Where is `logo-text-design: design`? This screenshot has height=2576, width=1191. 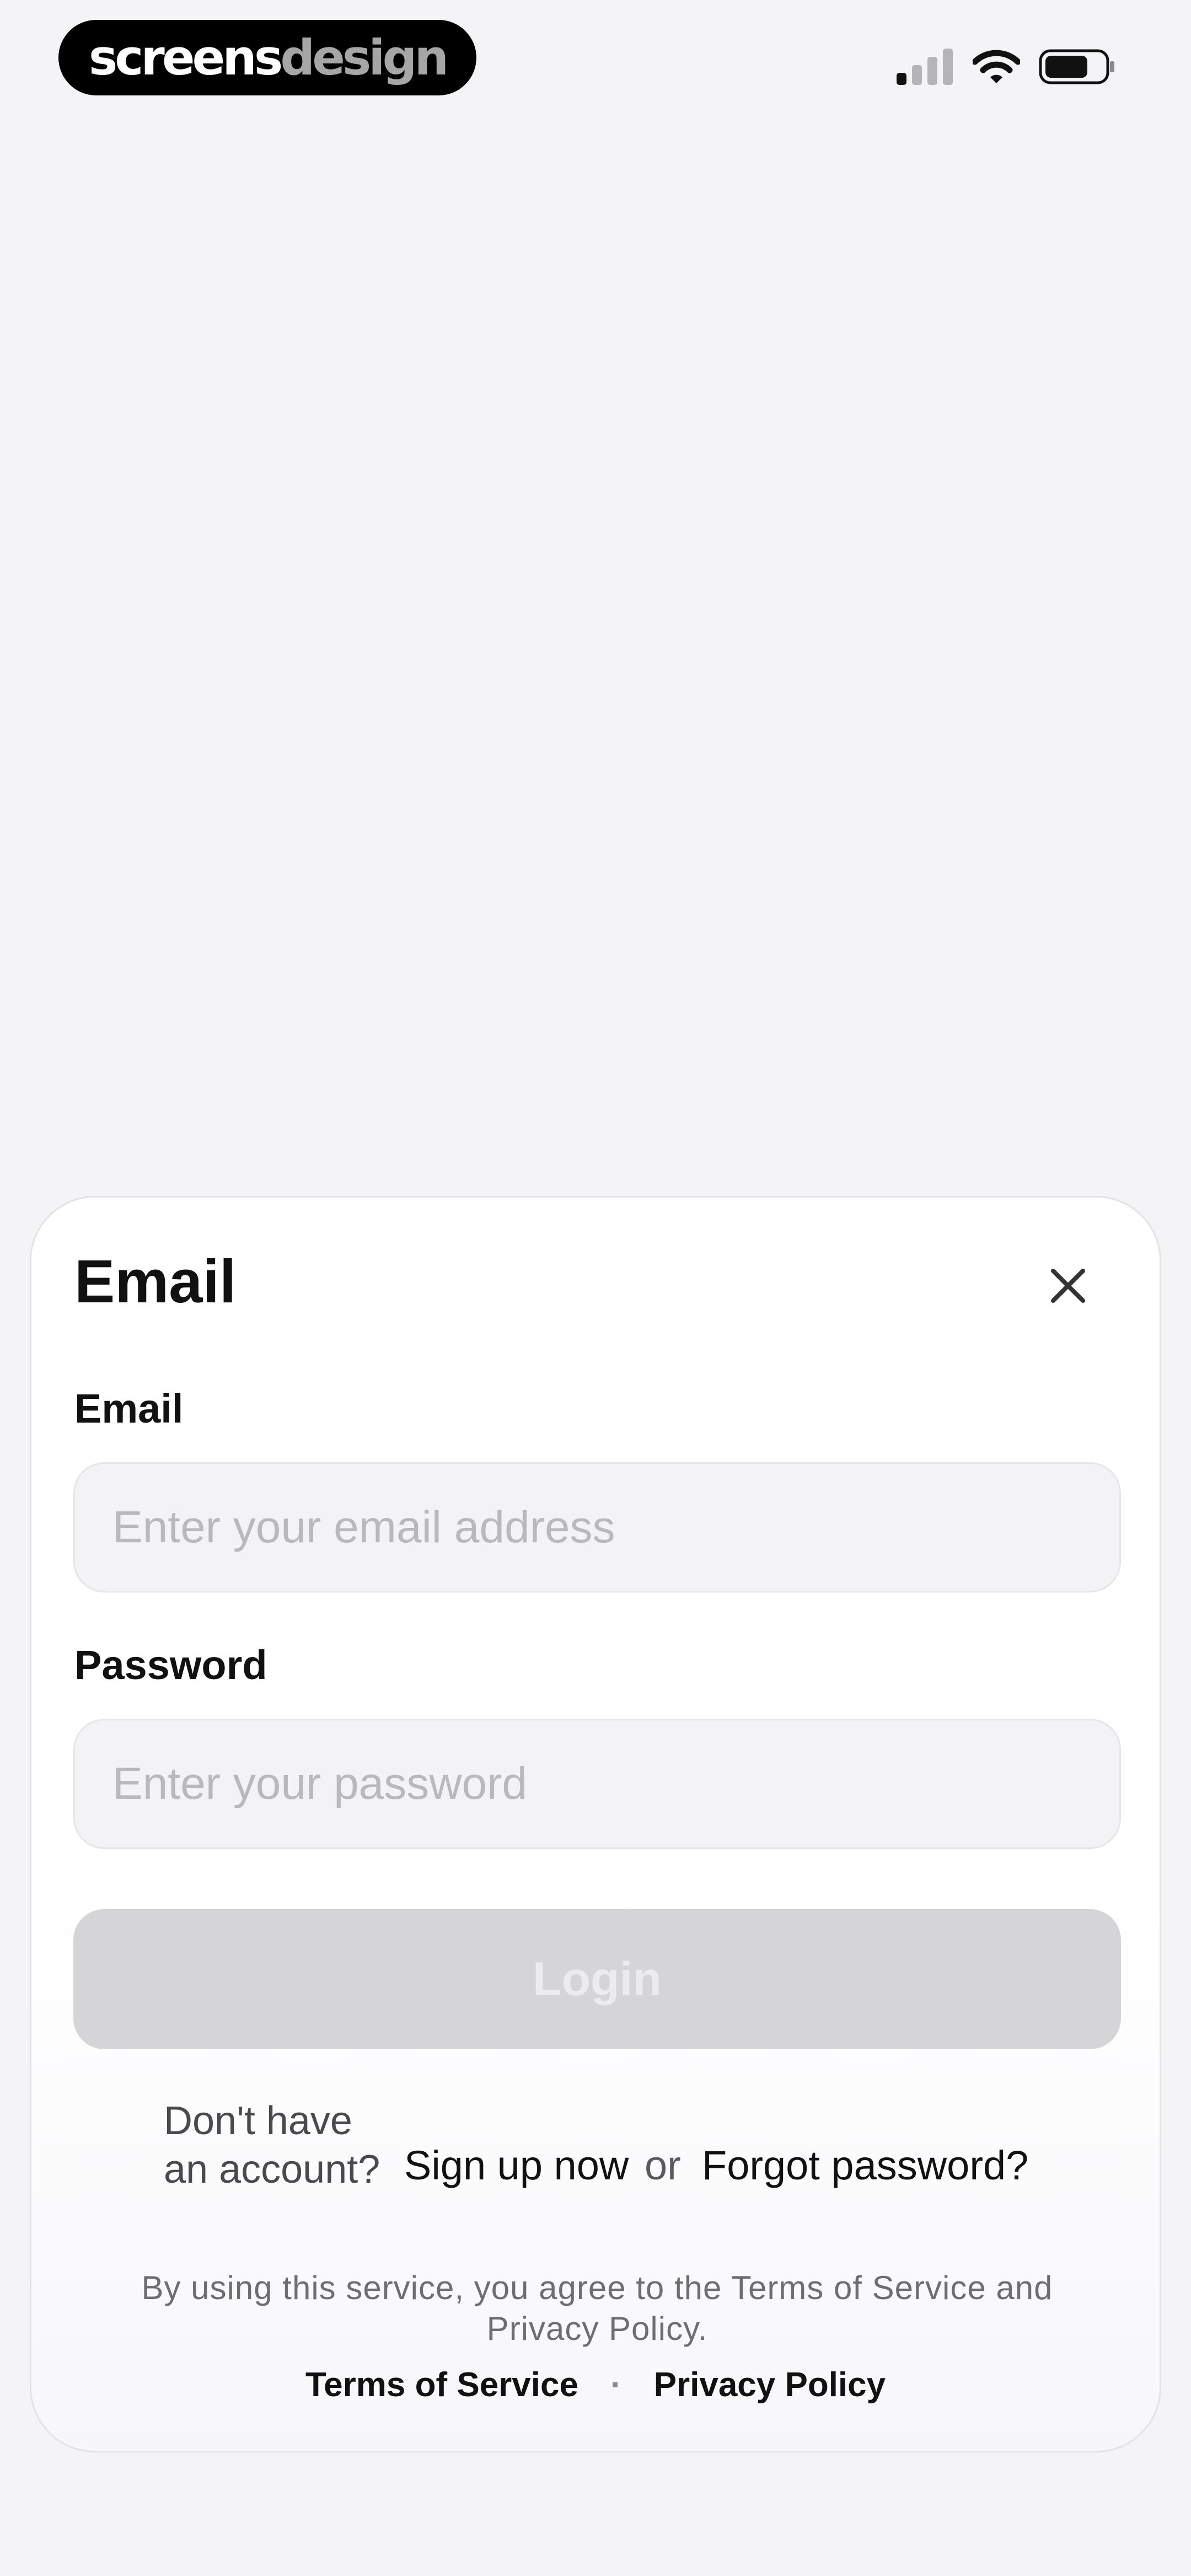 logo-text-design: design is located at coordinates (364, 57).